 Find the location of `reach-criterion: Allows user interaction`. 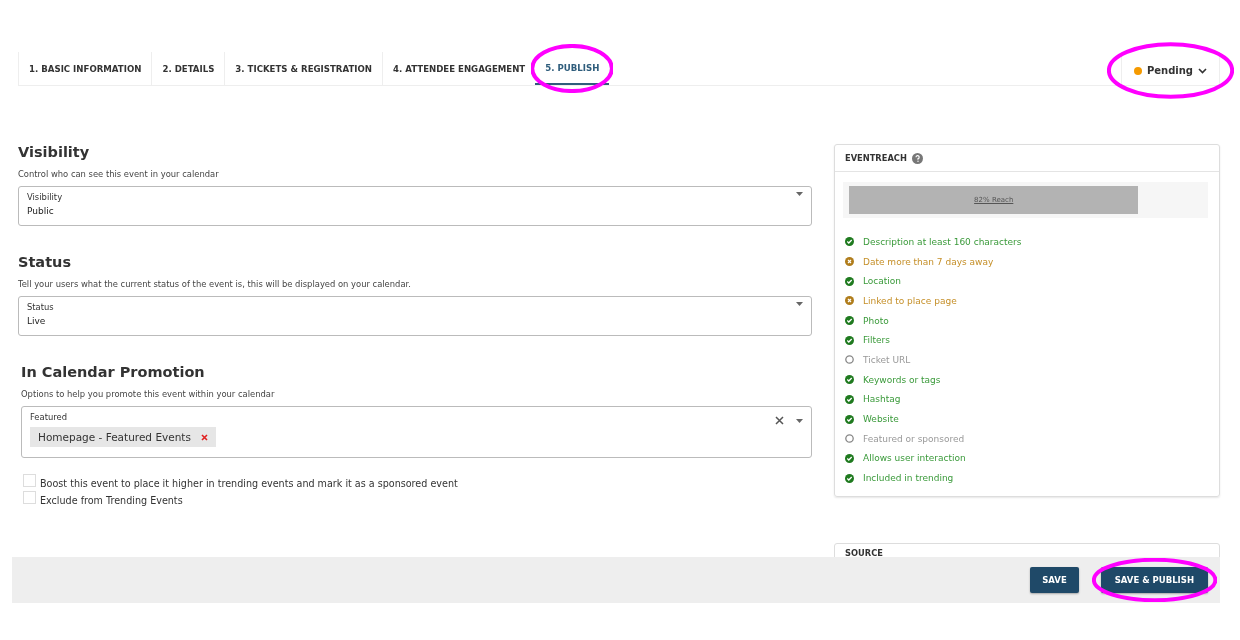

reach-criterion: Allows user interaction is located at coordinates (914, 458).